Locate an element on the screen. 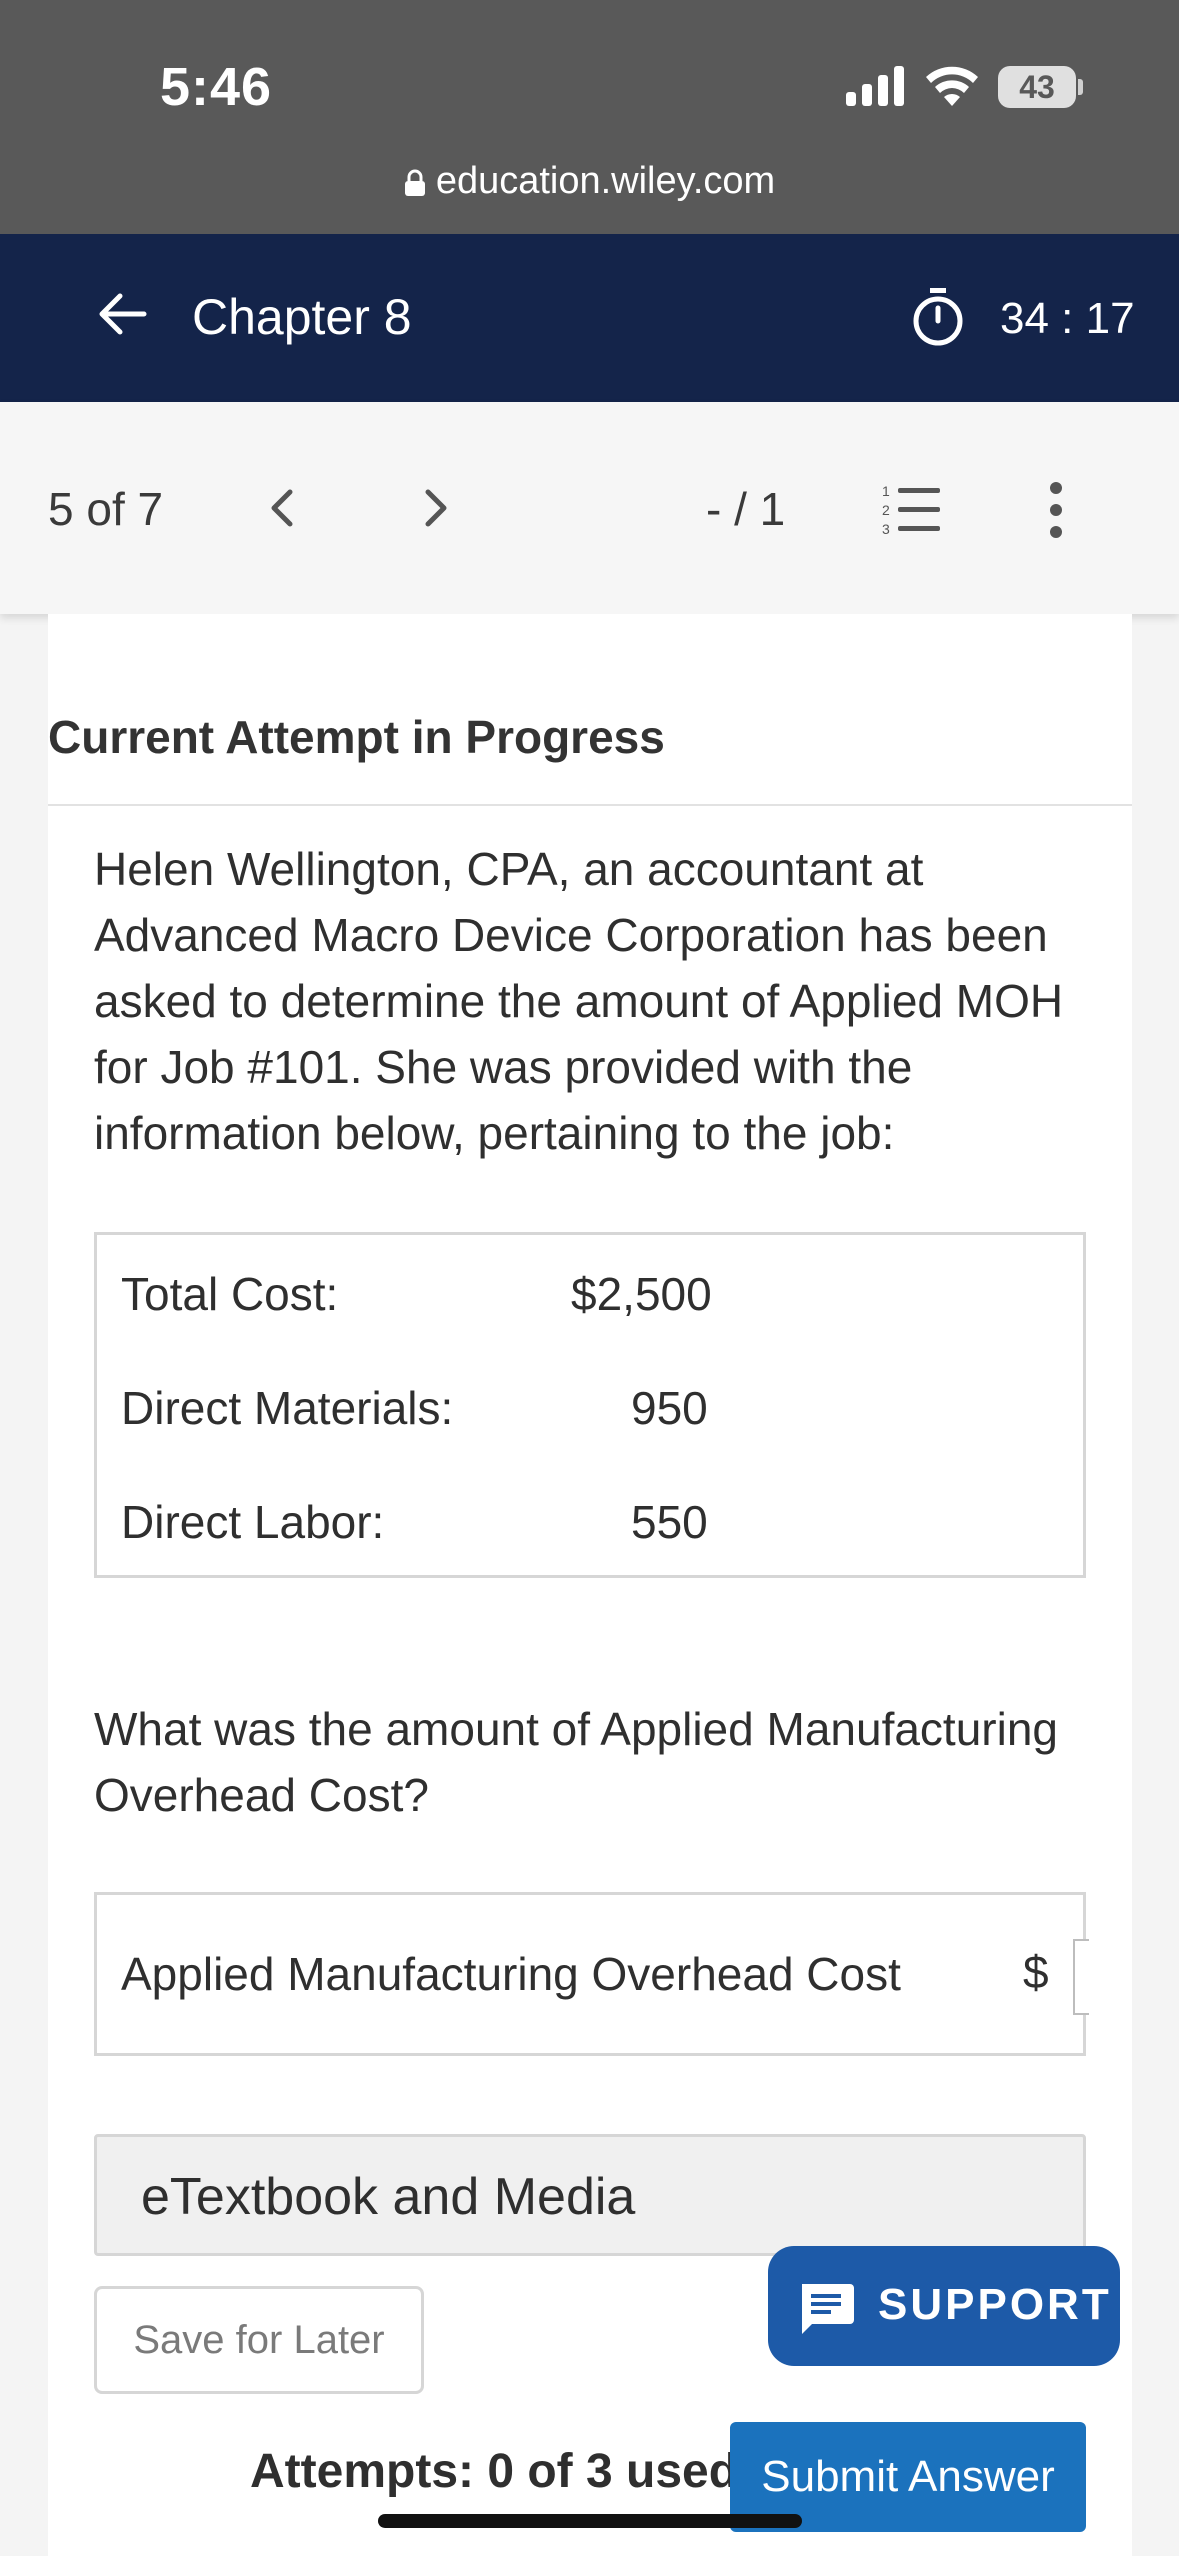 The width and height of the screenshot is (1179, 2556). row-value: 950 is located at coordinates (669, 1408).